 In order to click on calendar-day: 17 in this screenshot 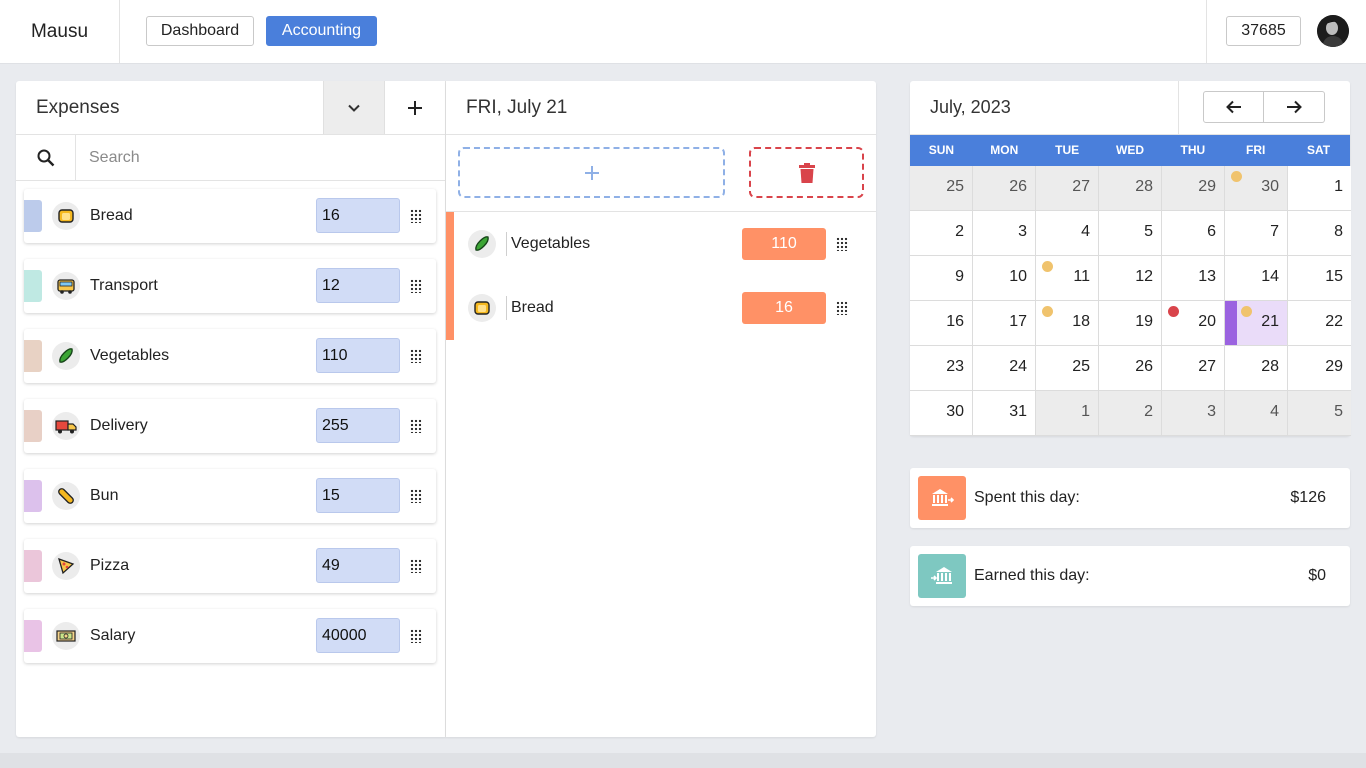, I will do `click(1004, 323)`.